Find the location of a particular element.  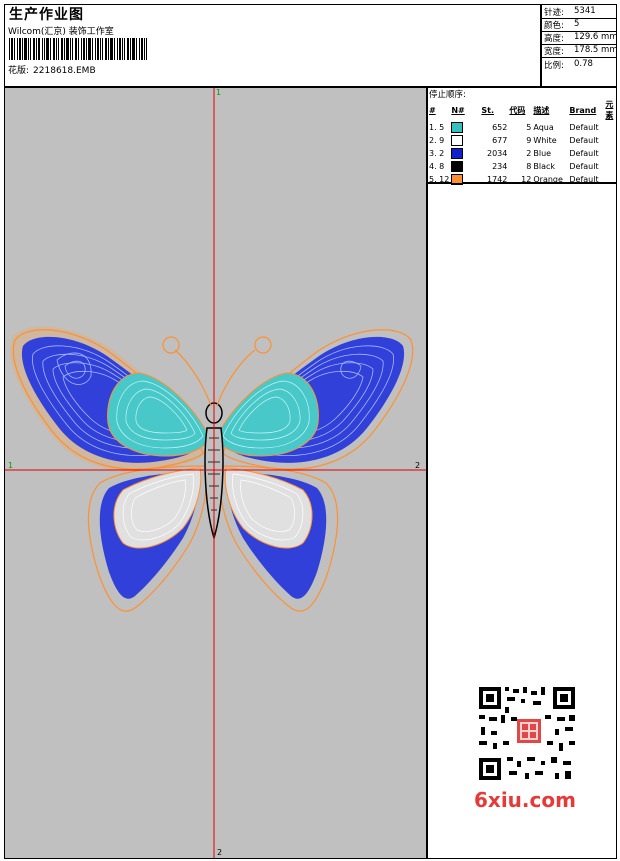

cell-st: 677 is located at coordinates (500, 140).